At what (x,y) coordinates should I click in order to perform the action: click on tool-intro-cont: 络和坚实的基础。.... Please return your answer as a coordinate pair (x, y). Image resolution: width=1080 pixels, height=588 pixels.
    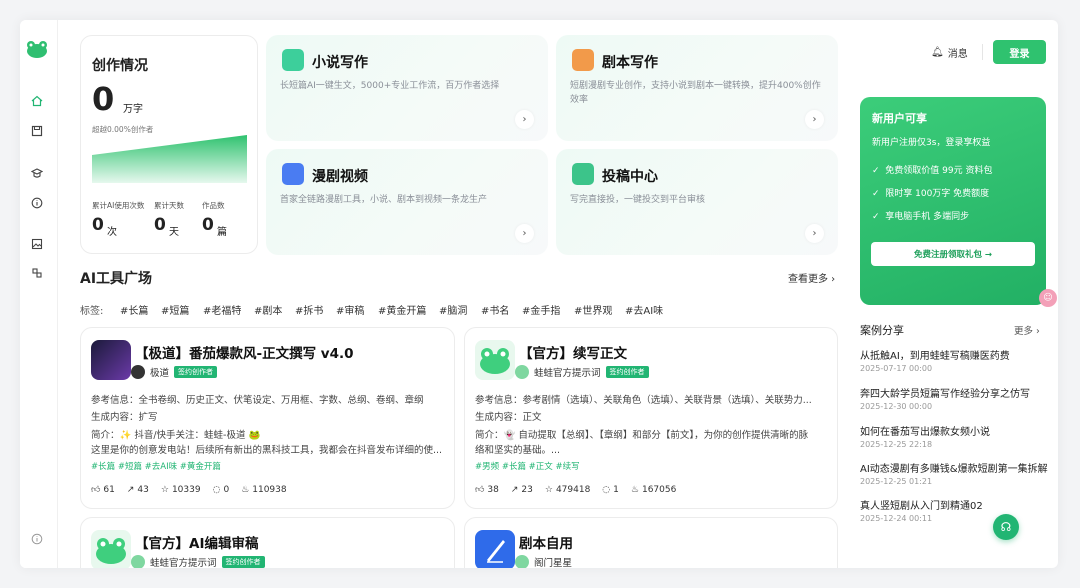
    Looking at the image, I should click on (518, 450).